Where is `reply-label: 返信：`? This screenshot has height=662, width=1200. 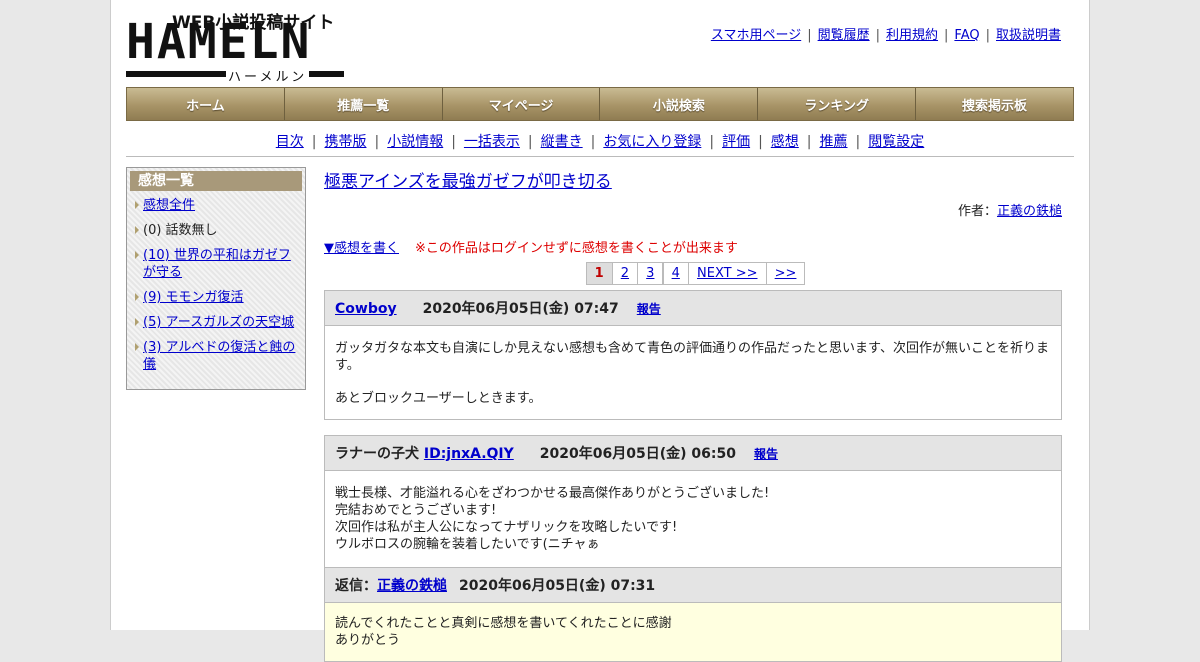
reply-label: 返信： is located at coordinates (356, 586).